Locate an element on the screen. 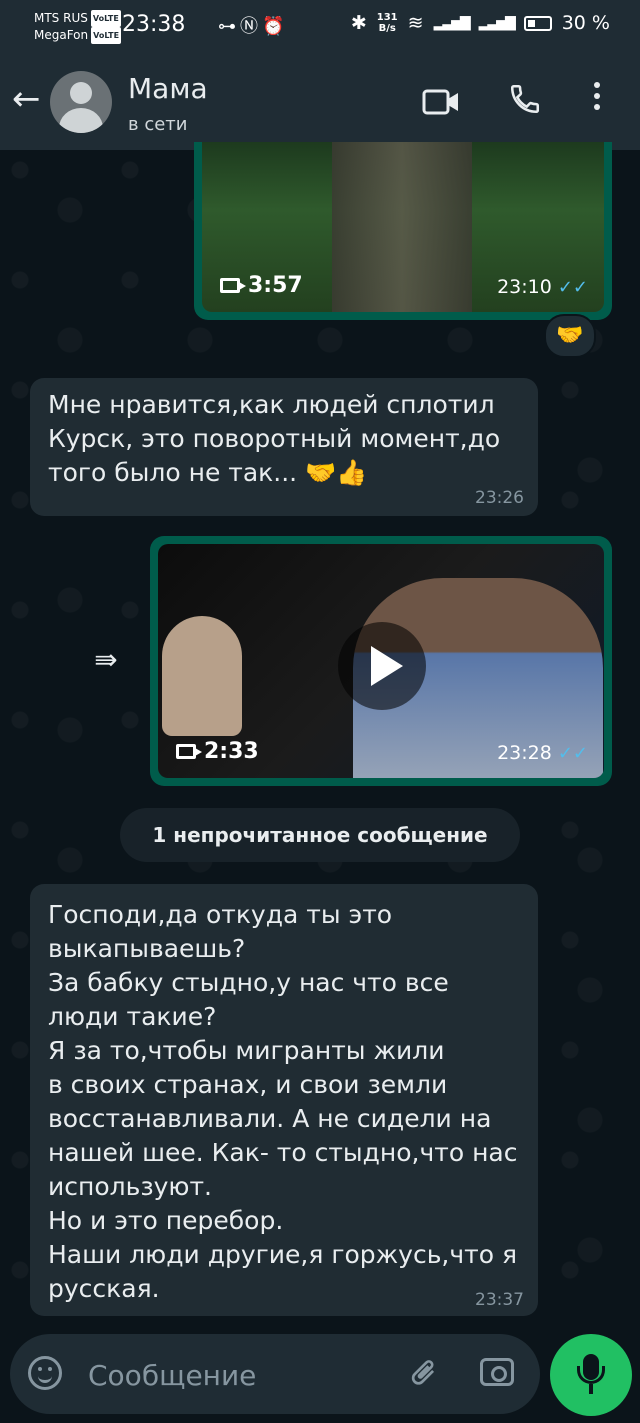 The height and width of the screenshot is (1423, 640). back-arrow-icon: ← is located at coordinates (26, 99).